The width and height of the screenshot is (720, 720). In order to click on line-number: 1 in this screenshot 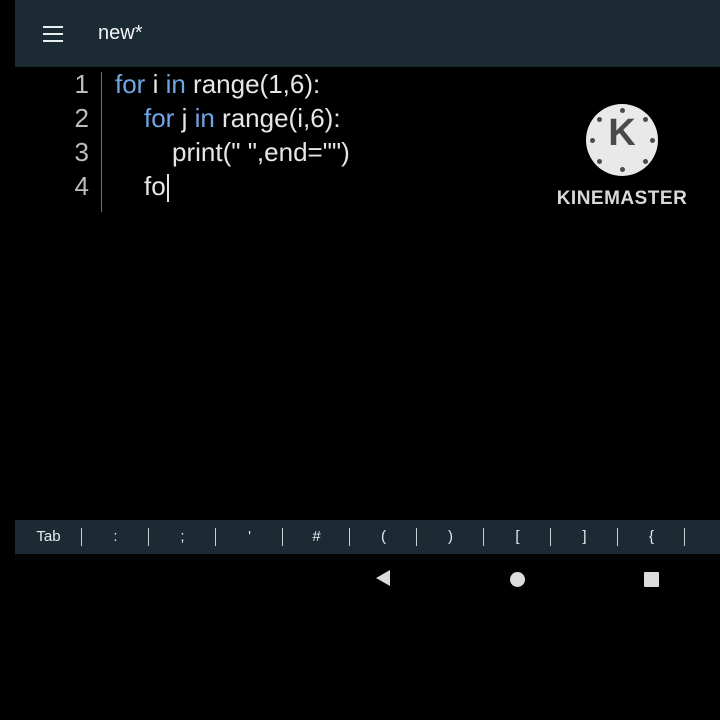, I will do `click(81, 84)`.